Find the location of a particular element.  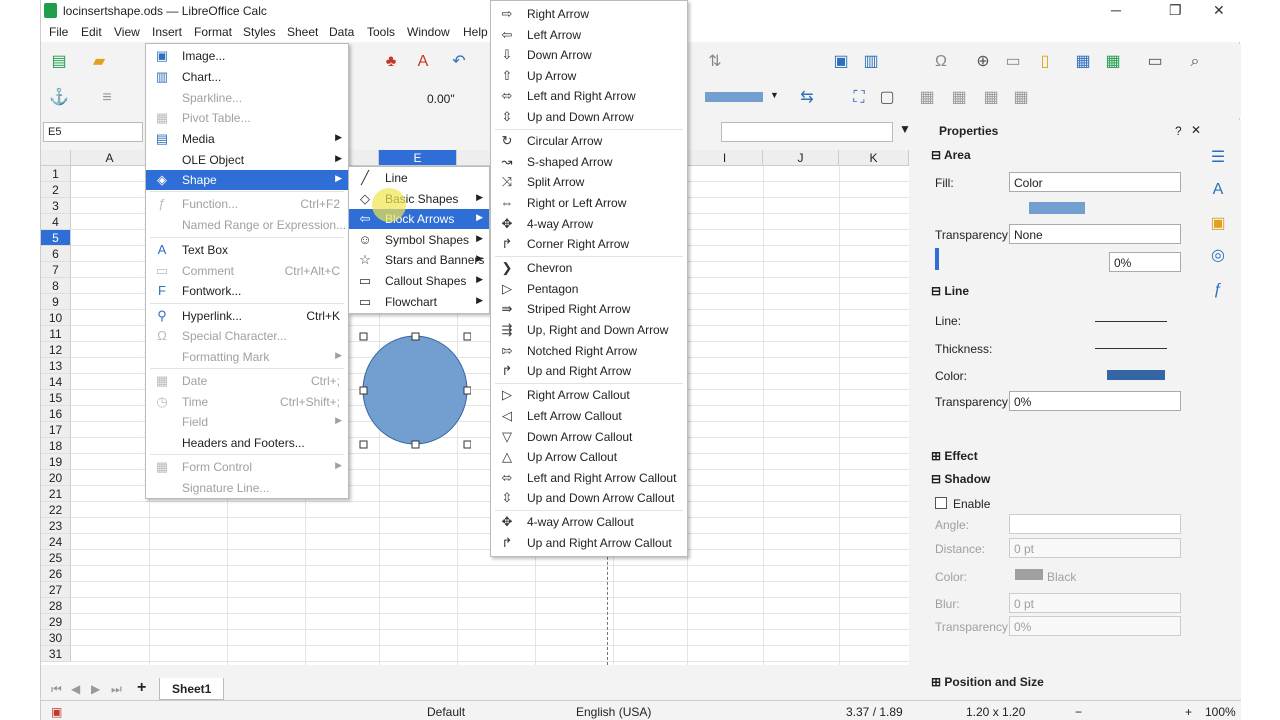

row-header: 9 is located at coordinates (56, 302).